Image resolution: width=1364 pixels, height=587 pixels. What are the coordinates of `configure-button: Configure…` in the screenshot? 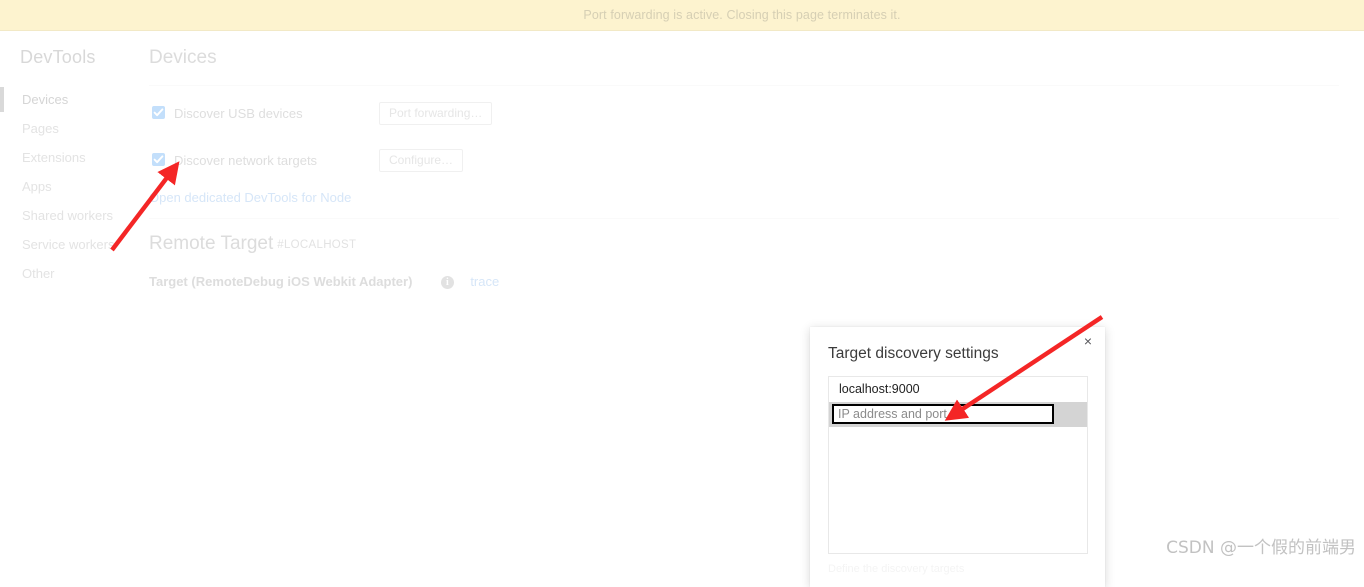 It's located at (421, 160).